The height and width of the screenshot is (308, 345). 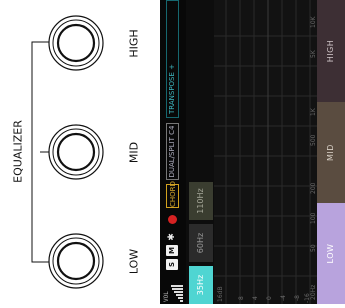 I want to click on freq-label-100: 100, so click(x=313, y=218).